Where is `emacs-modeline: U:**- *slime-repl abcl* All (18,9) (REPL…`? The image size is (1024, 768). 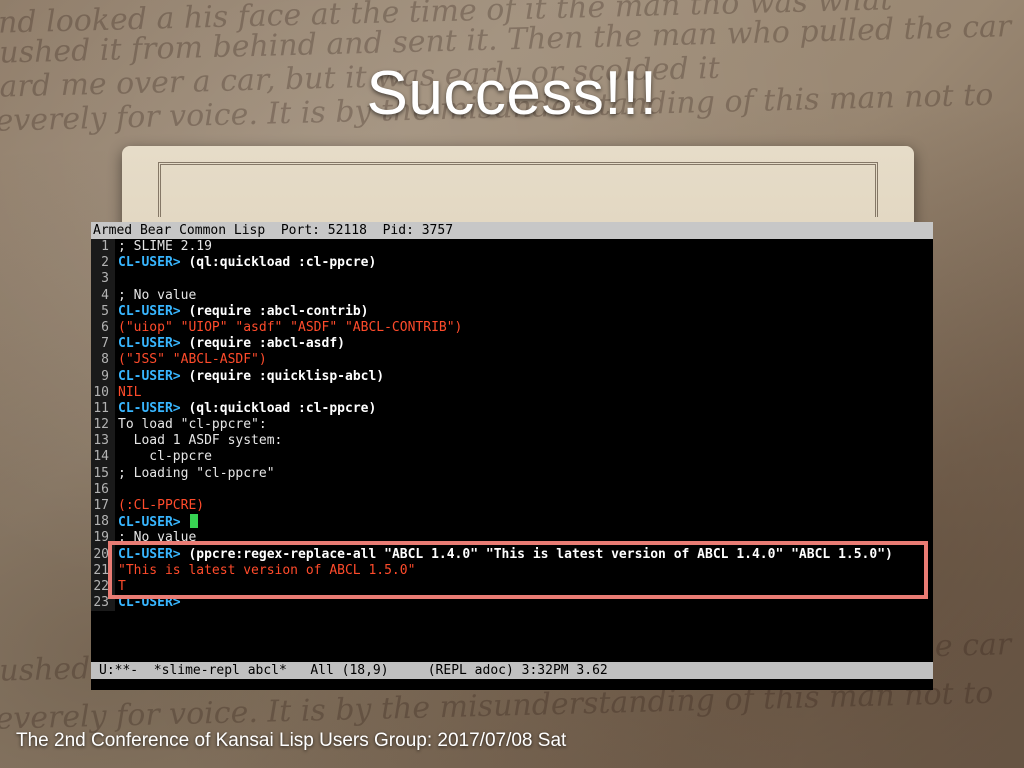 emacs-modeline: U:**- *slime-repl abcl* All (18,9) (REPL… is located at coordinates (512, 670).